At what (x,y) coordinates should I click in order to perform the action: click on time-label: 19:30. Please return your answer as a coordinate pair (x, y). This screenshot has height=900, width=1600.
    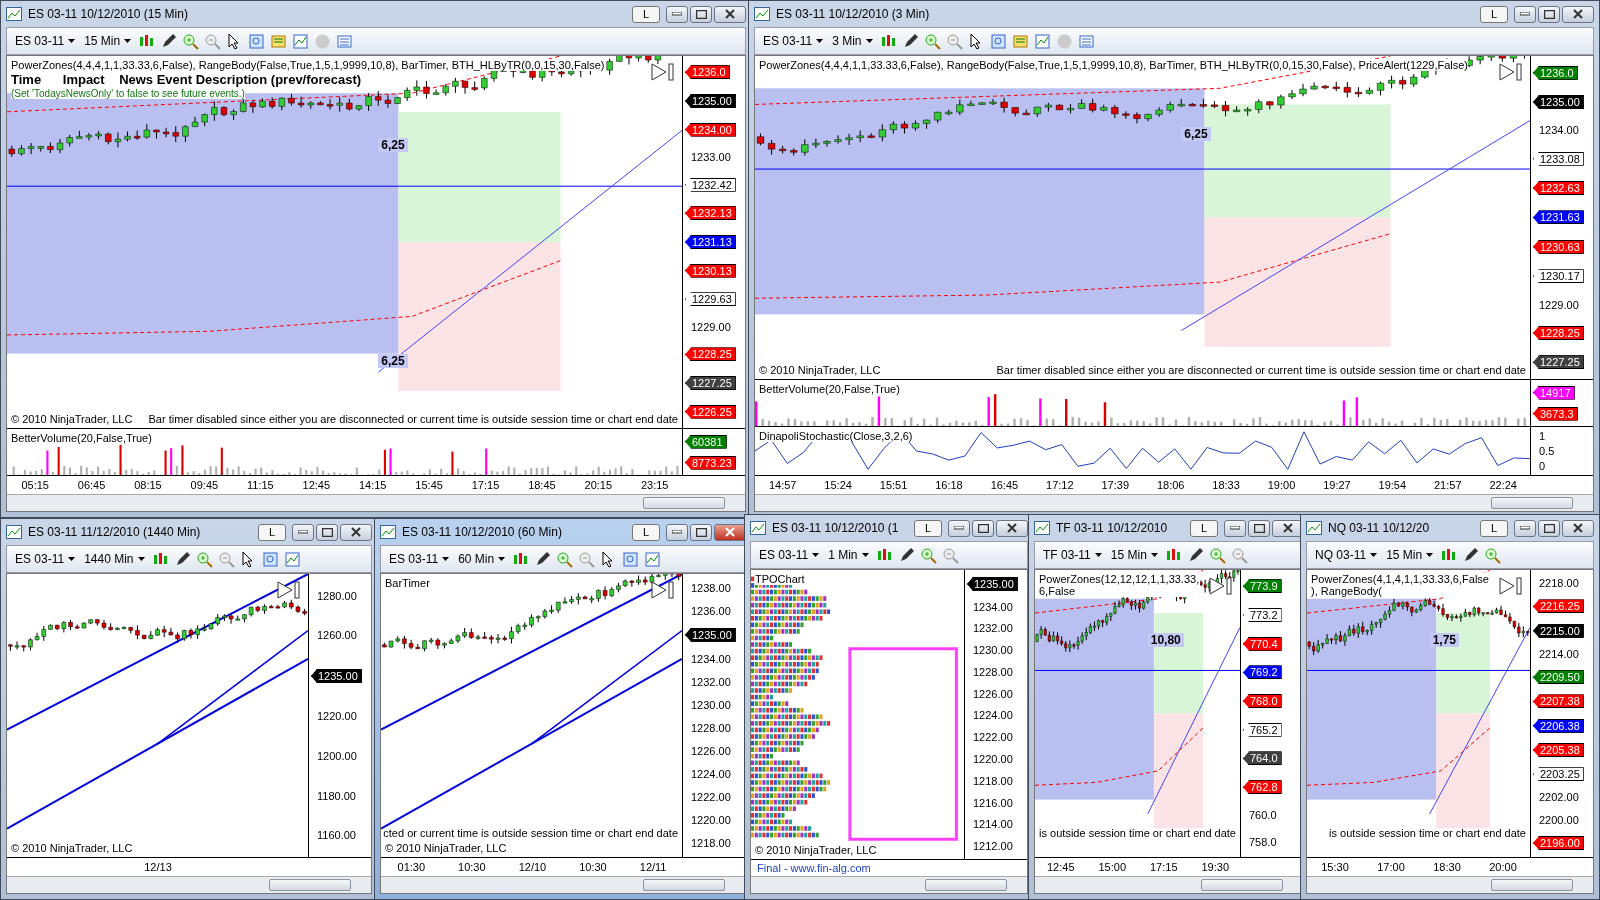
    Looking at the image, I should click on (1215, 867).